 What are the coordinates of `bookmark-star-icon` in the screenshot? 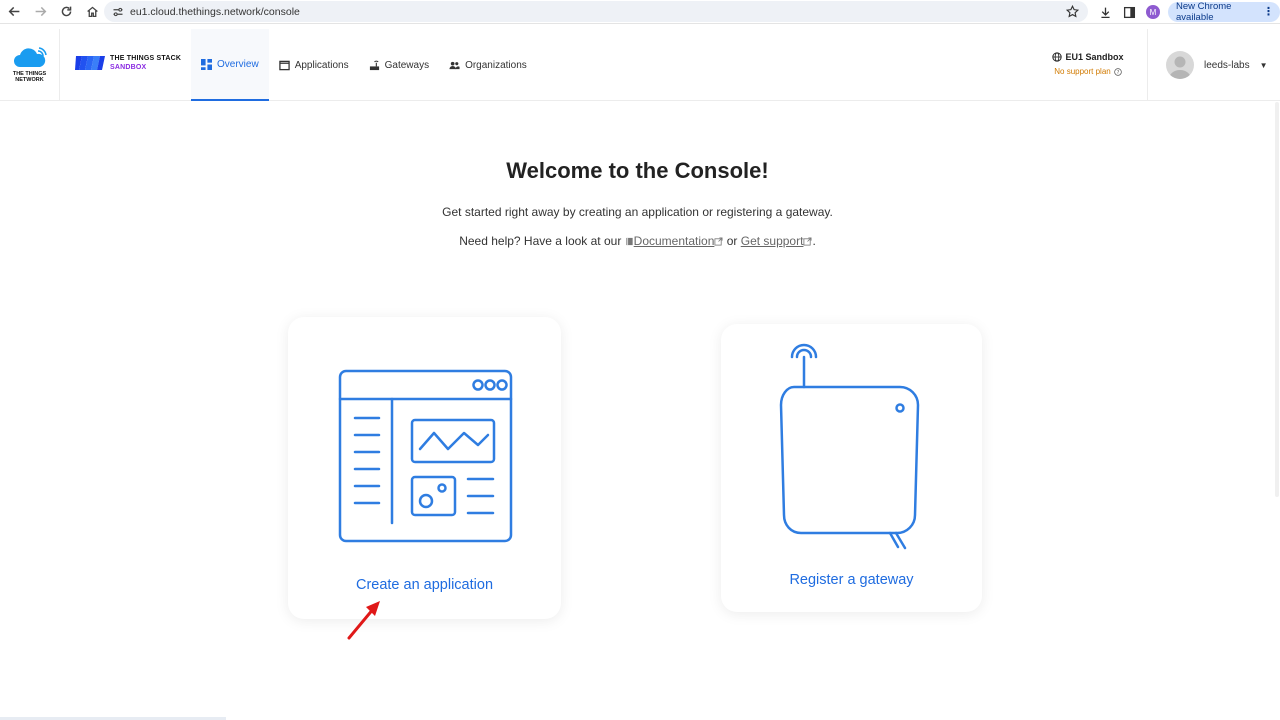 It's located at (1072, 11).